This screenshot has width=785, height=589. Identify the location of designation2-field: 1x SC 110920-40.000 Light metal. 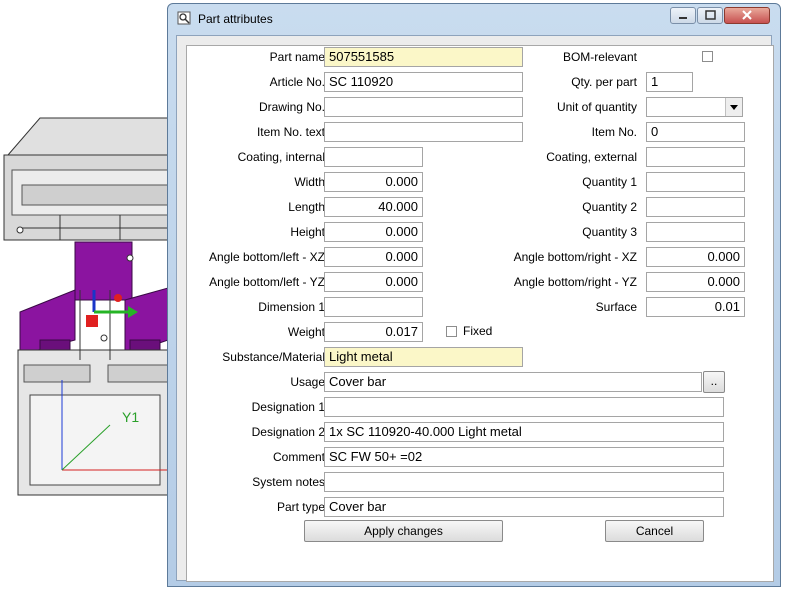
(524, 432).